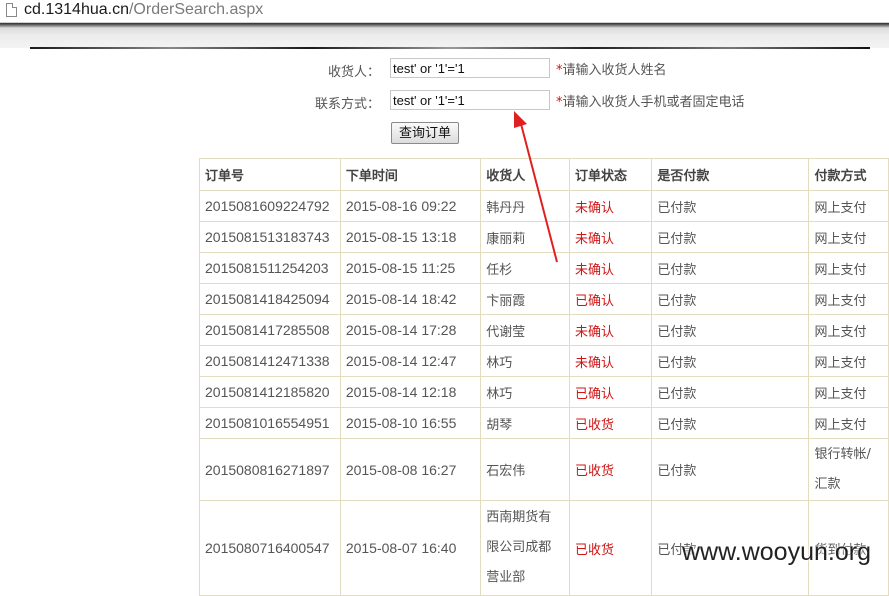 Image resolution: width=889 pixels, height=596 pixels. I want to click on receiver-cell: 康丽莉, so click(525, 237).